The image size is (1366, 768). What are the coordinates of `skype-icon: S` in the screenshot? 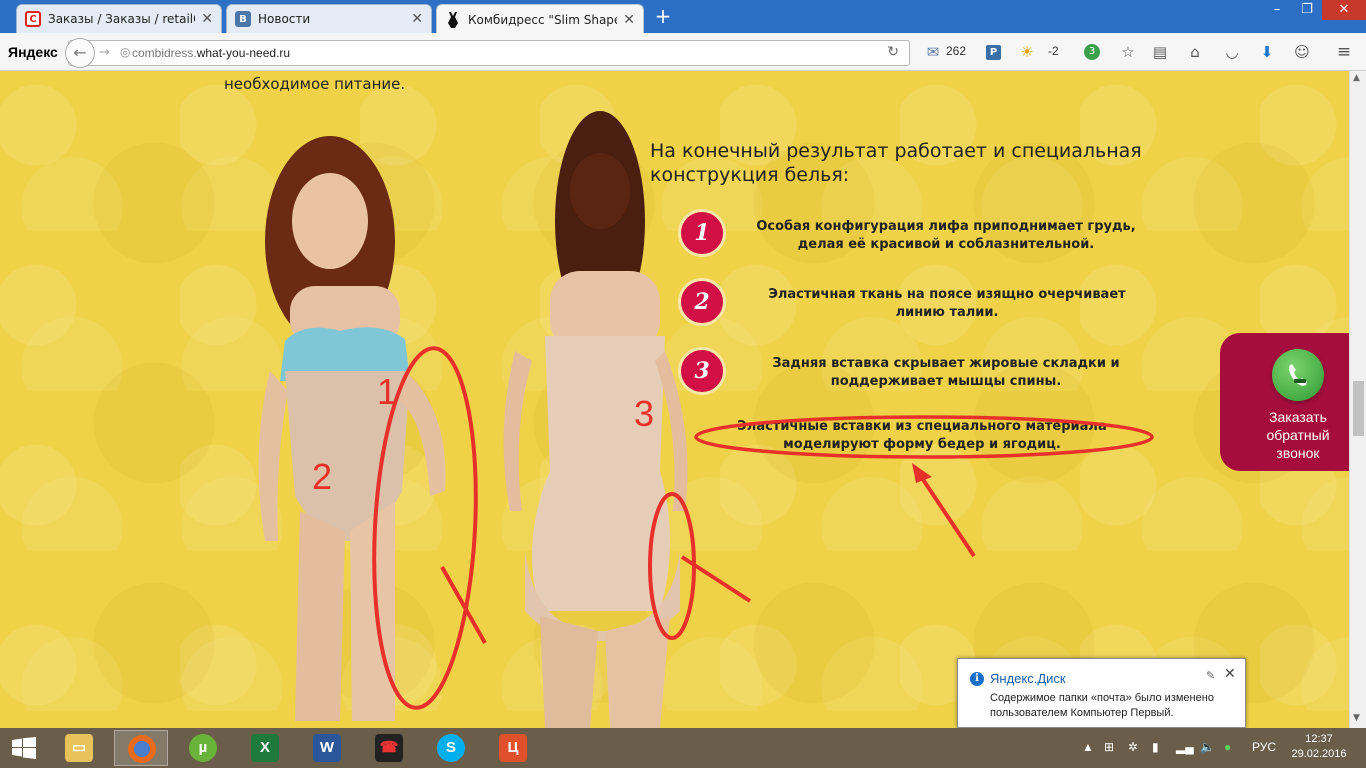 It's located at (451, 748).